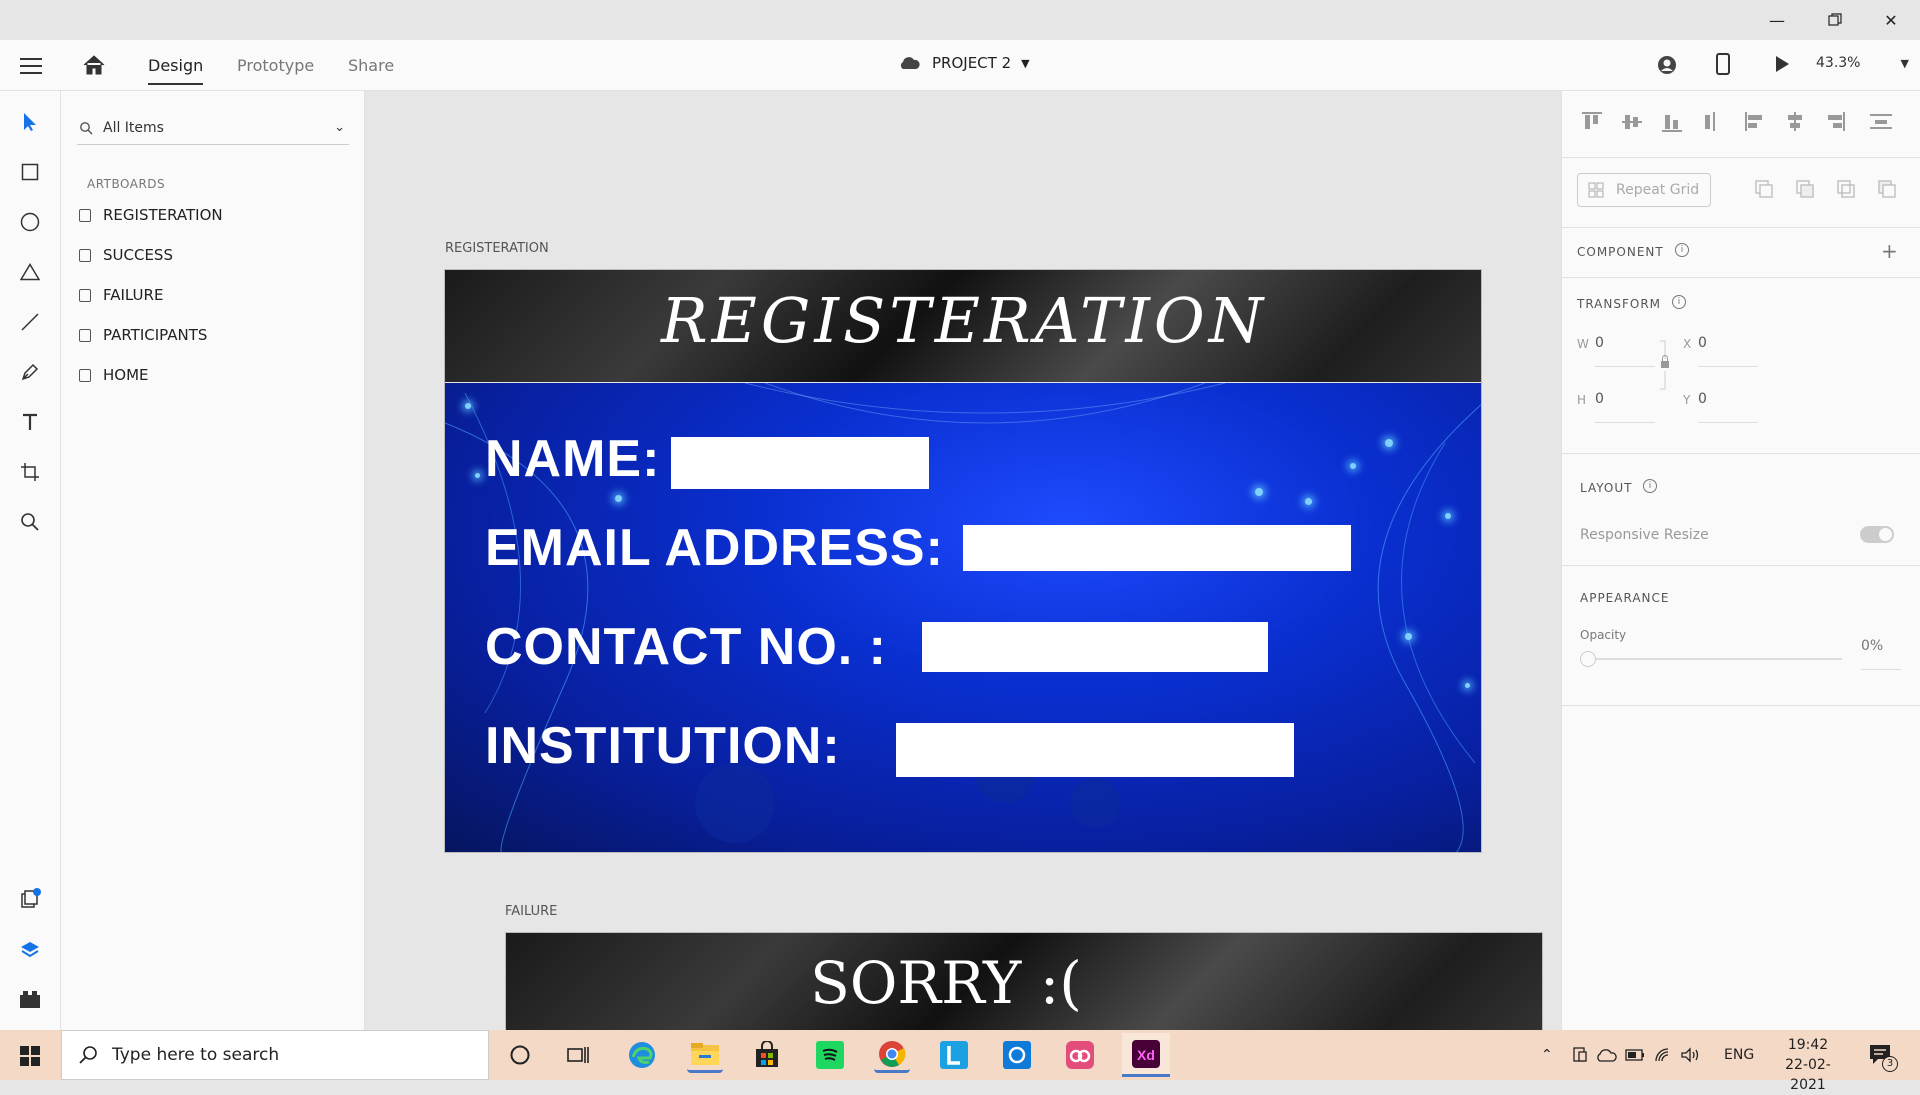 The height and width of the screenshot is (1095, 1920). I want to click on clock: 19:42 22-02-2021, so click(1808, 1065).